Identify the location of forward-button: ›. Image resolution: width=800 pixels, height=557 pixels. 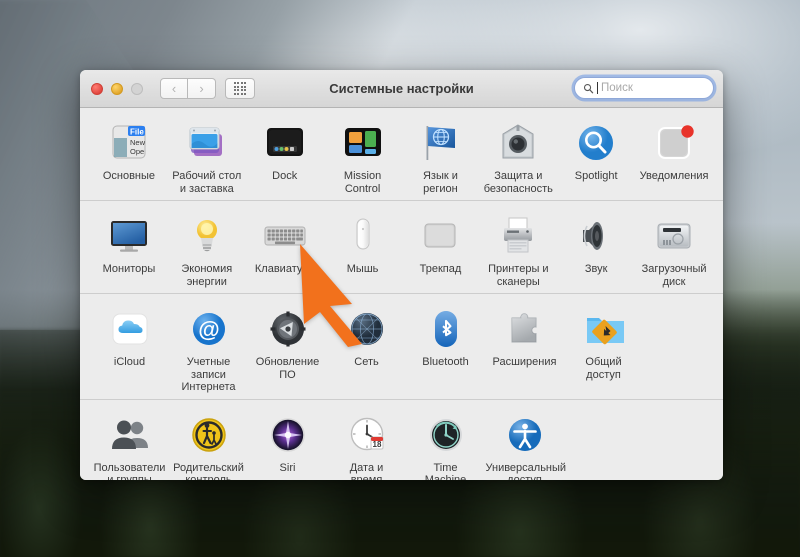
(202, 88).